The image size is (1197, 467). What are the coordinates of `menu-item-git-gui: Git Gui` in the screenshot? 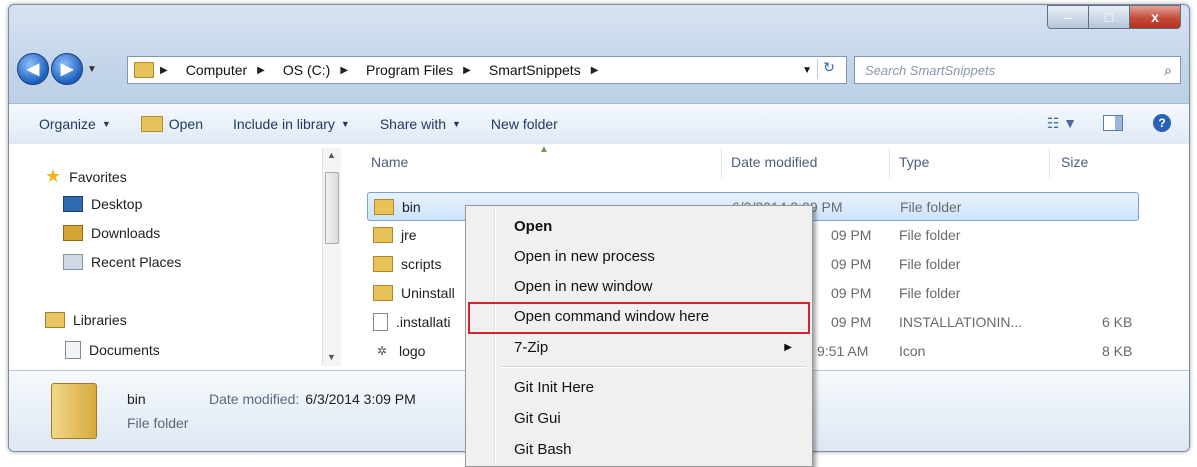 It's located at (659, 418).